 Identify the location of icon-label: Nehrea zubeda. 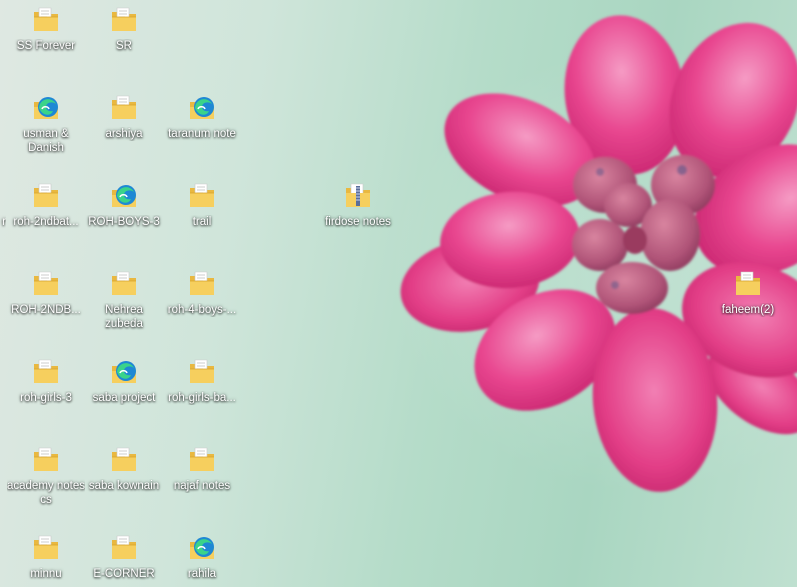
(124, 317).